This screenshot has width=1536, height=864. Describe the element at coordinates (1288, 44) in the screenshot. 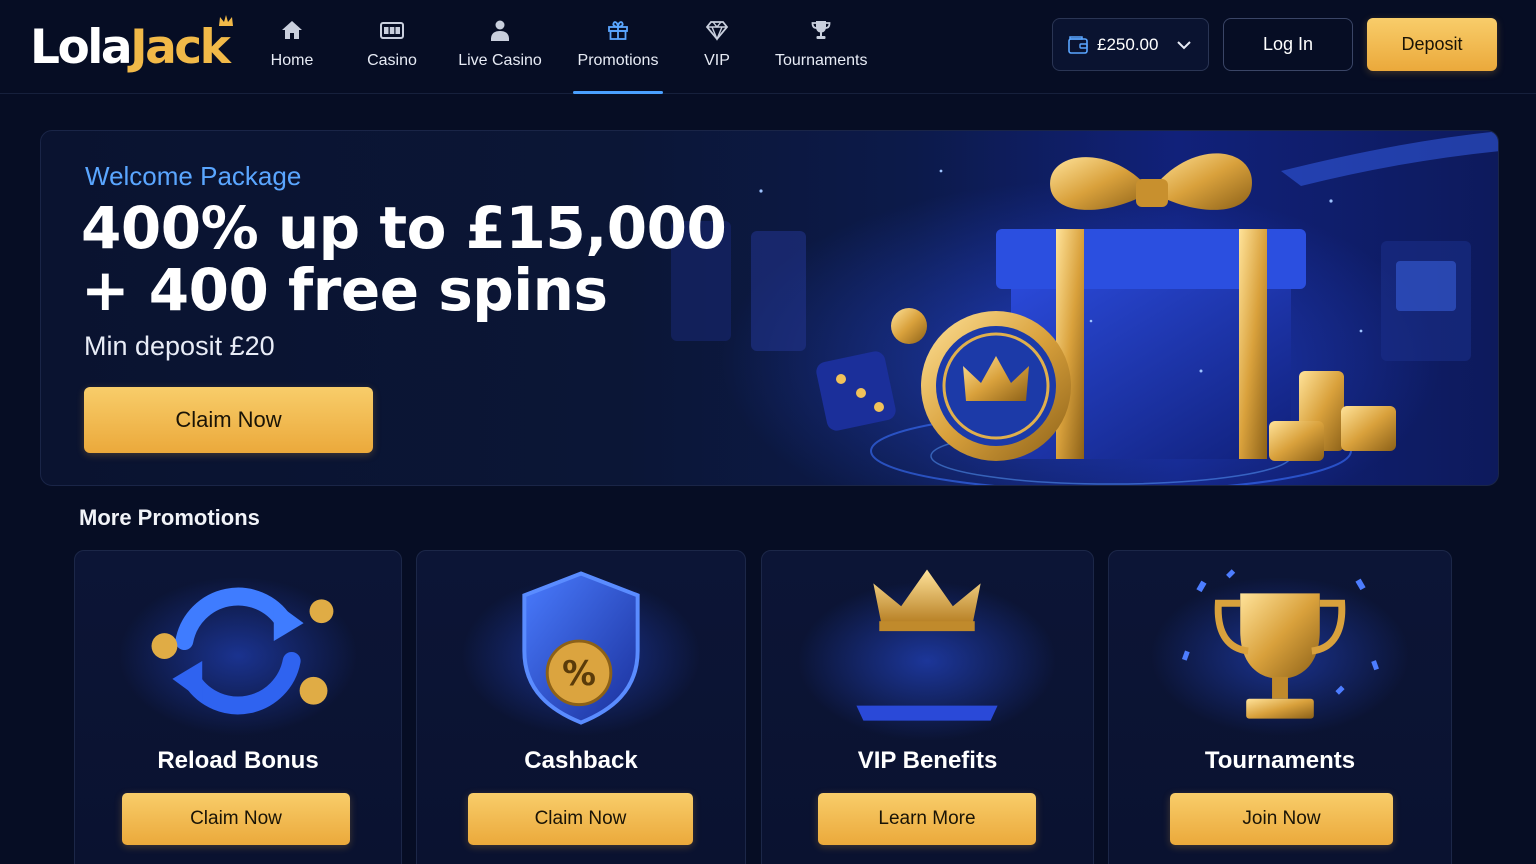

I see `login-button: Log In` at that location.